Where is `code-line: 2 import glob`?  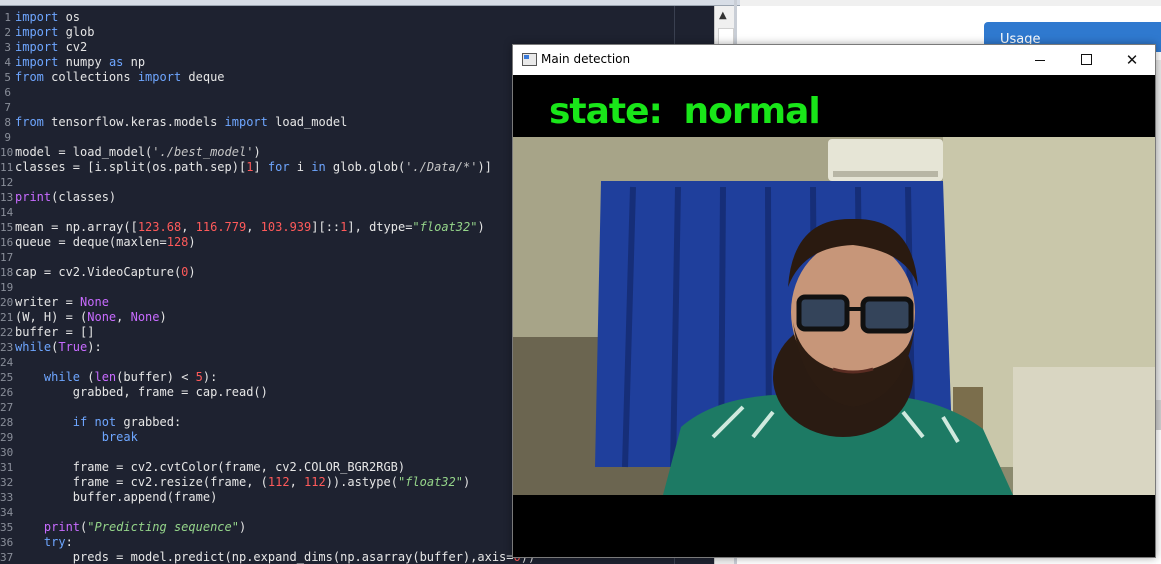 code-line: 2 import glob is located at coordinates (267, 32).